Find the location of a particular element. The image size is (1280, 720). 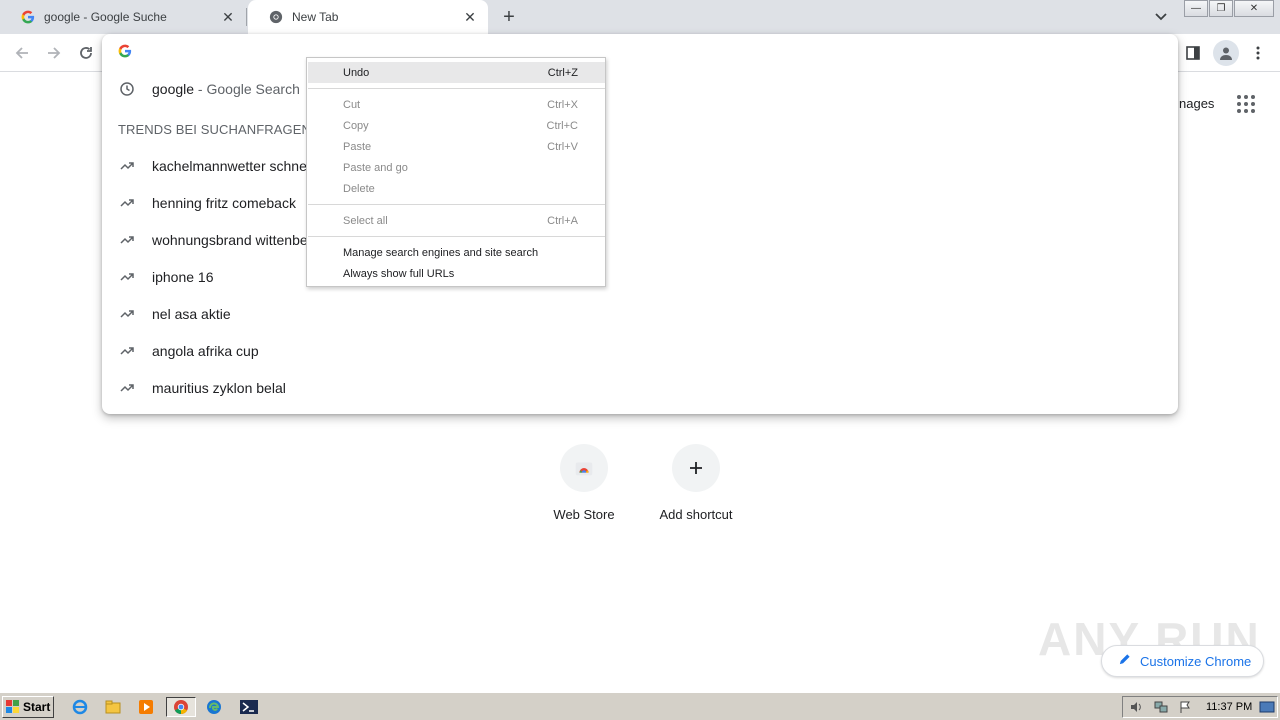

windows-logo-icon is located at coordinates (13, 707).